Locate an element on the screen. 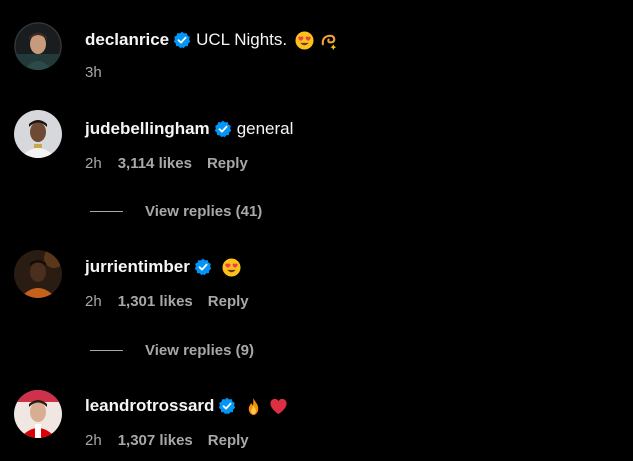 This screenshot has width=633, height=461. fire-emoji-icon is located at coordinates (253, 406).